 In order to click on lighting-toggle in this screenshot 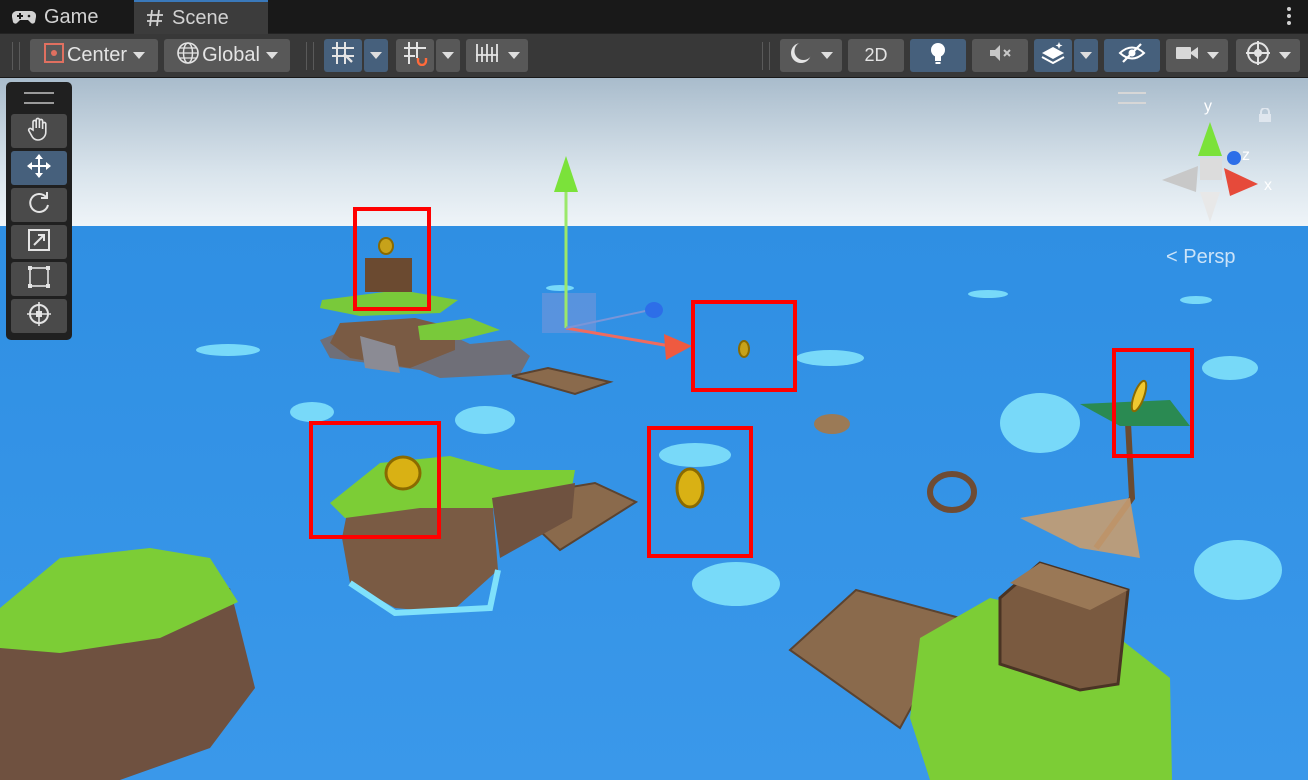, I will do `click(938, 55)`.